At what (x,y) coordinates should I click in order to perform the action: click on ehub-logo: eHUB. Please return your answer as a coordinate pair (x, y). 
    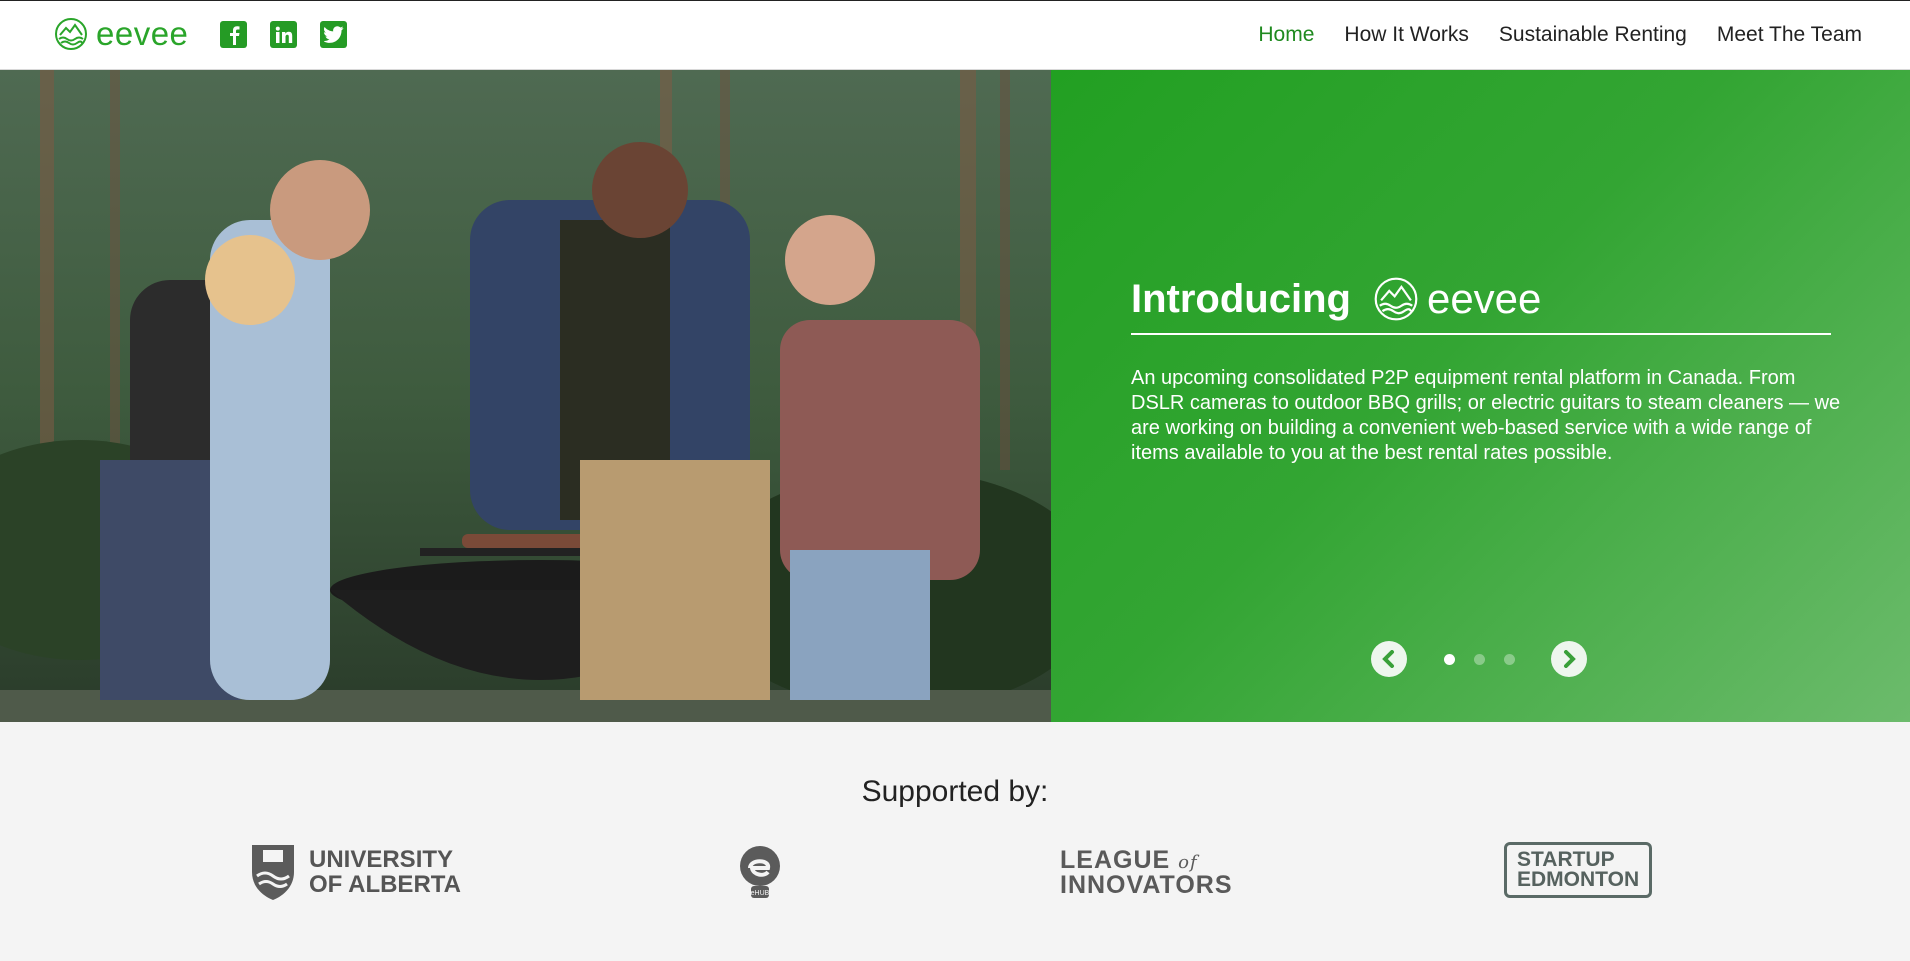
    Looking at the image, I should click on (760, 872).